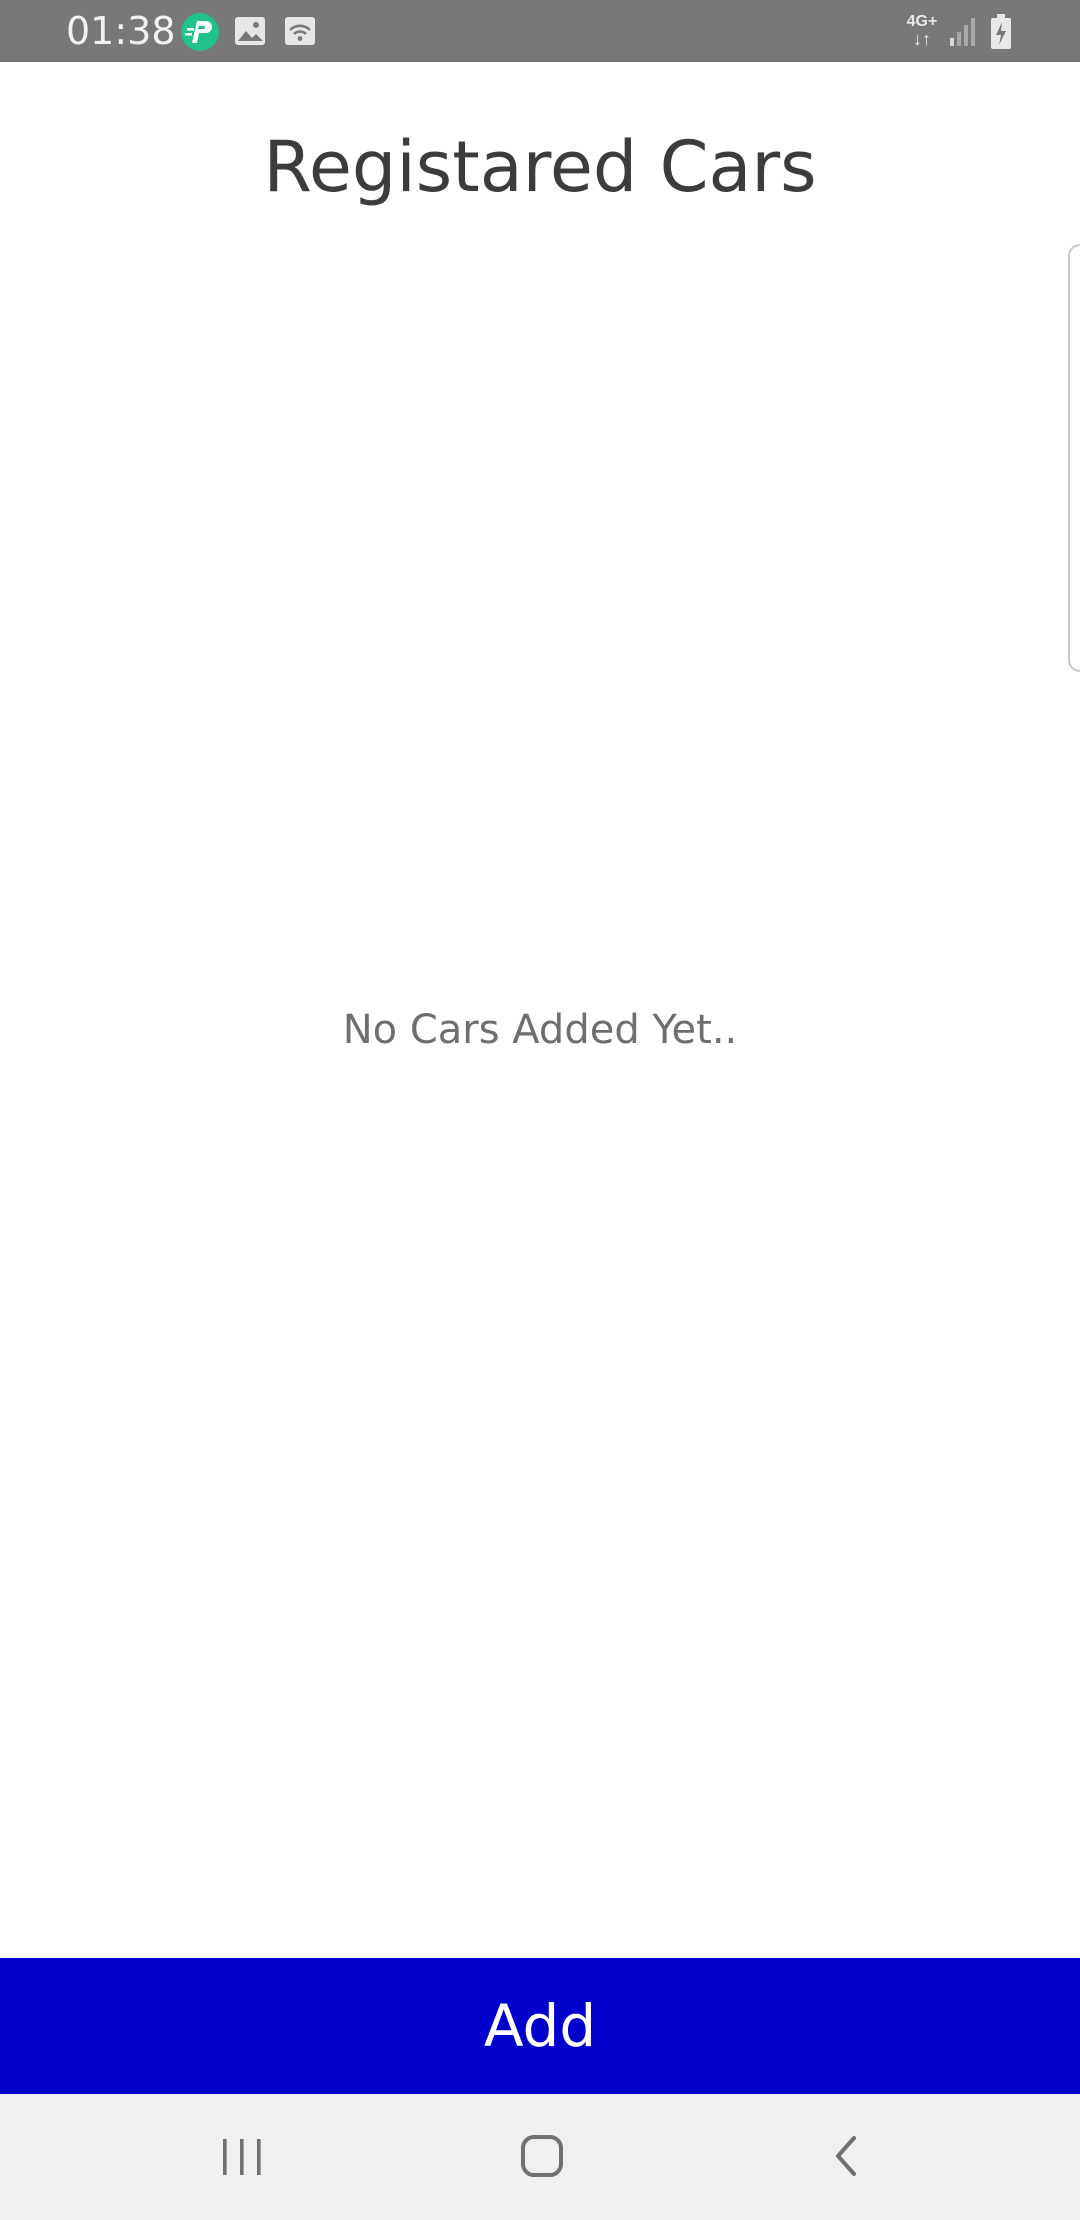  What do you see at coordinates (250, 31) in the screenshot?
I see `gallery-icon` at bounding box center [250, 31].